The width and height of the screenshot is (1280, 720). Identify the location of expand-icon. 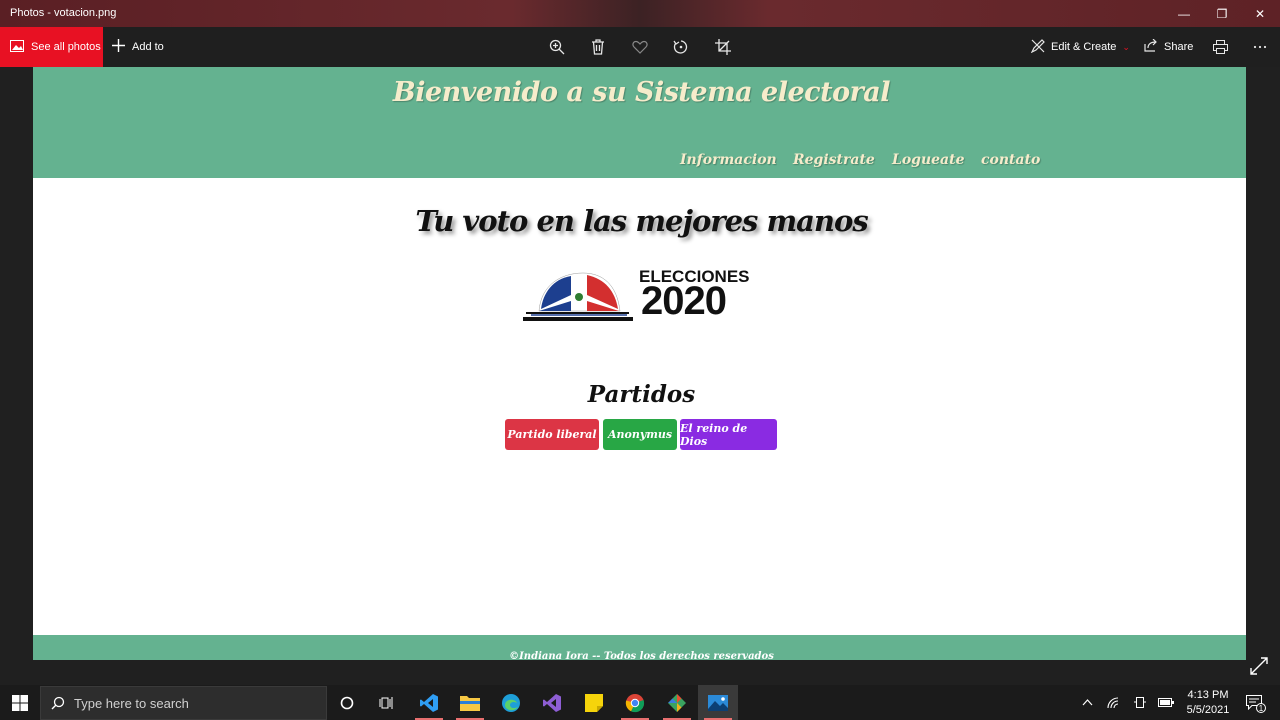
(1260, 667).